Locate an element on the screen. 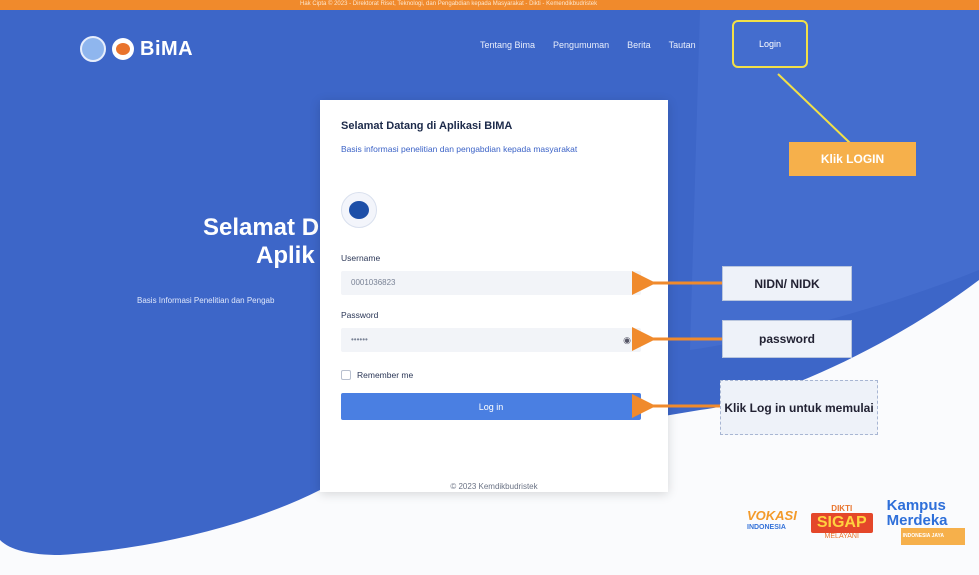 This screenshot has height=575, width=979. callout-klik-login: Klik LOGIN is located at coordinates (852, 159).